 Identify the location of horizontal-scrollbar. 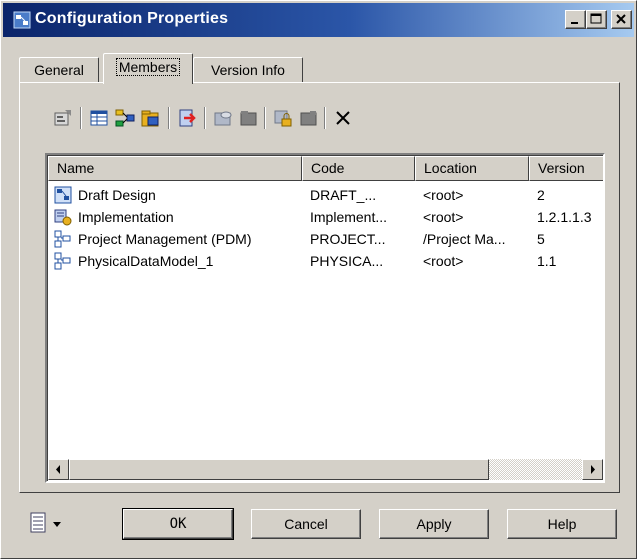
(325, 469).